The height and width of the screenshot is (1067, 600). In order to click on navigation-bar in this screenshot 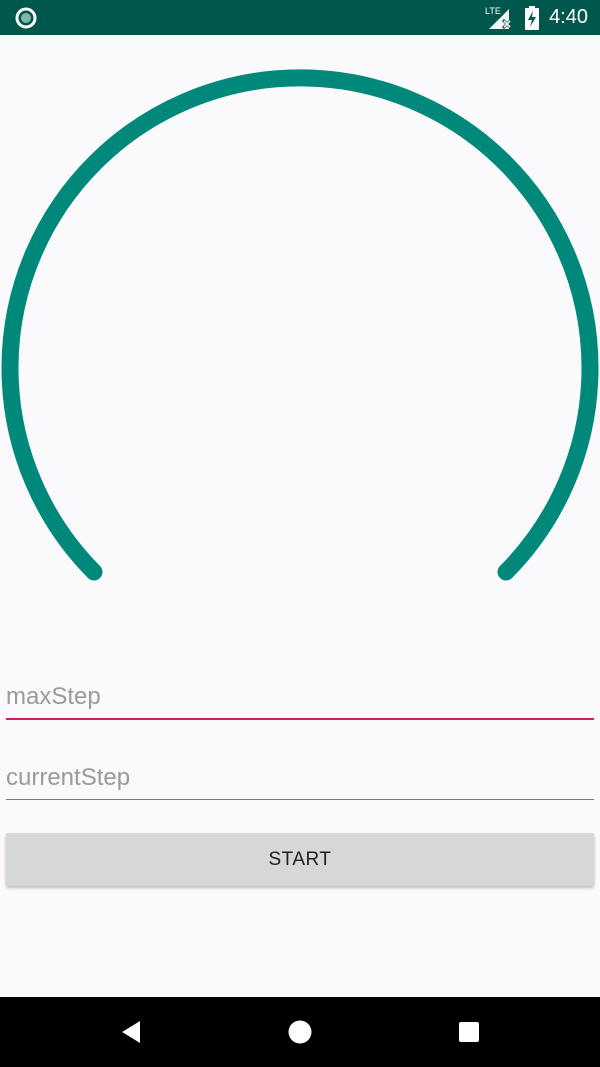, I will do `click(300, 1032)`.